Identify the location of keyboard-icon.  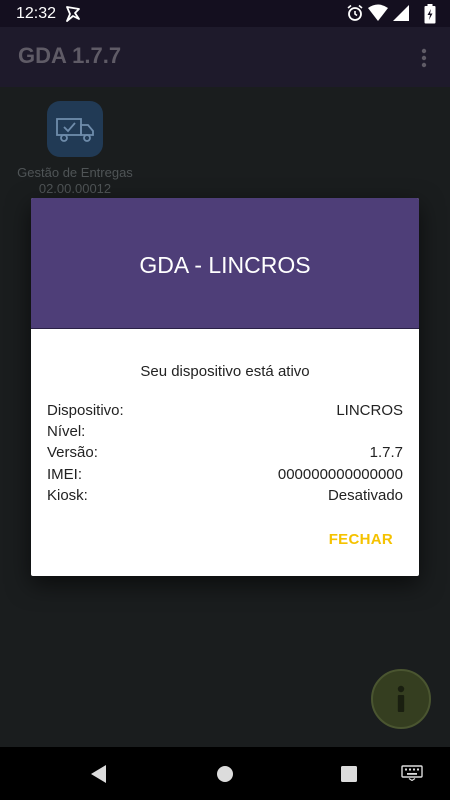
(412, 773).